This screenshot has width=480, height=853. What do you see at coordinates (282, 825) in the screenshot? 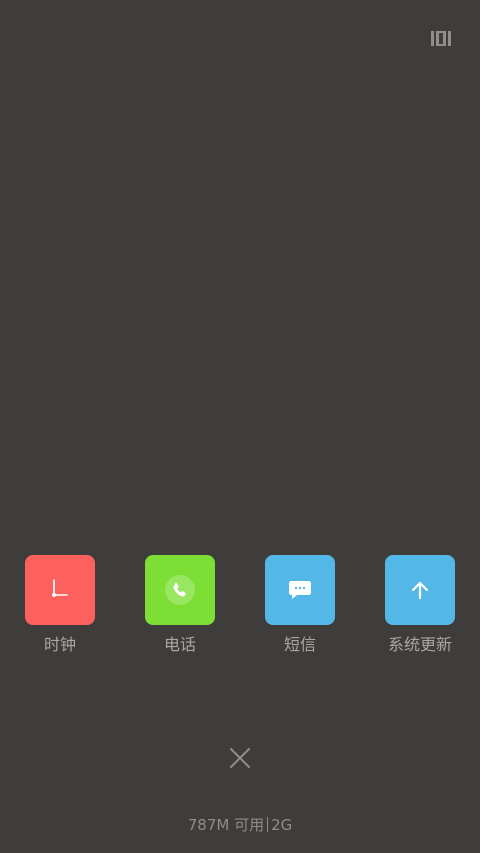
I see `memory-total-text: 2G` at bounding box center [282, 825].